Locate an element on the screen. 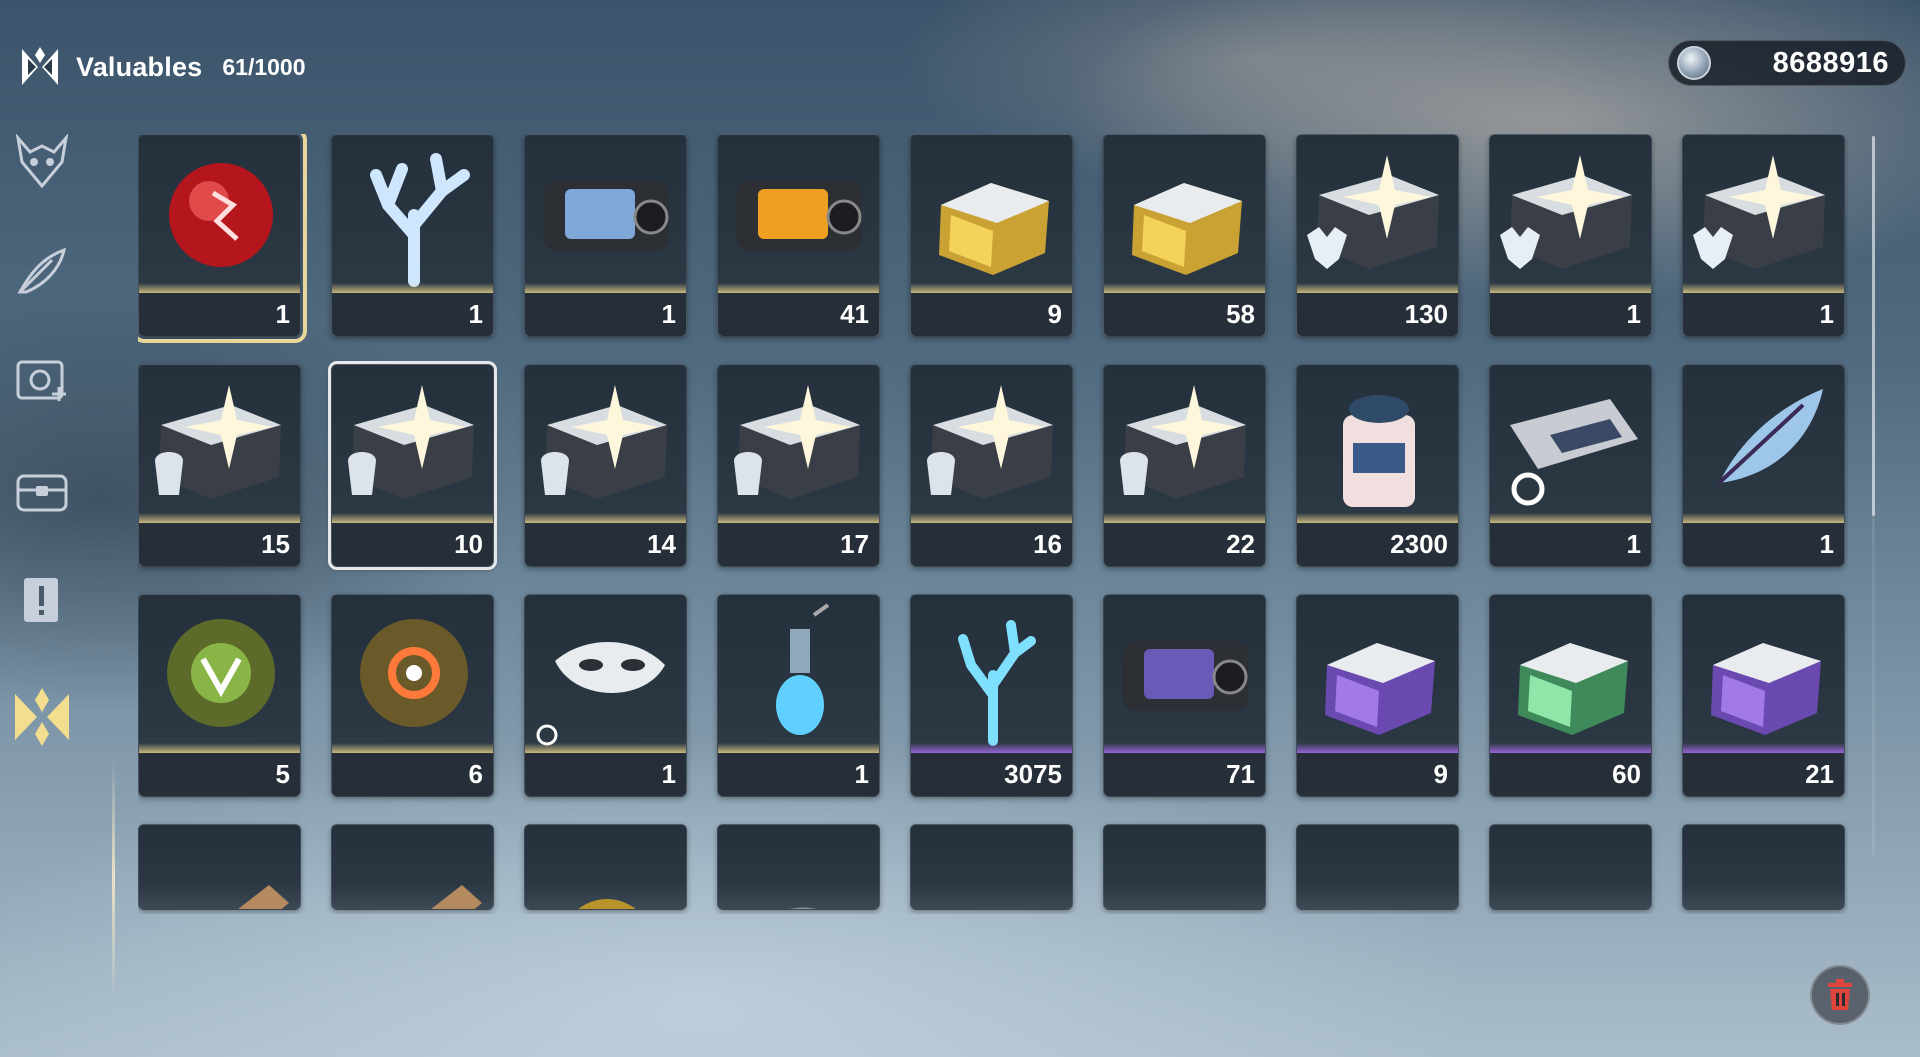  echo-chest-wolf-icon is located at coordinates (1377, 215).